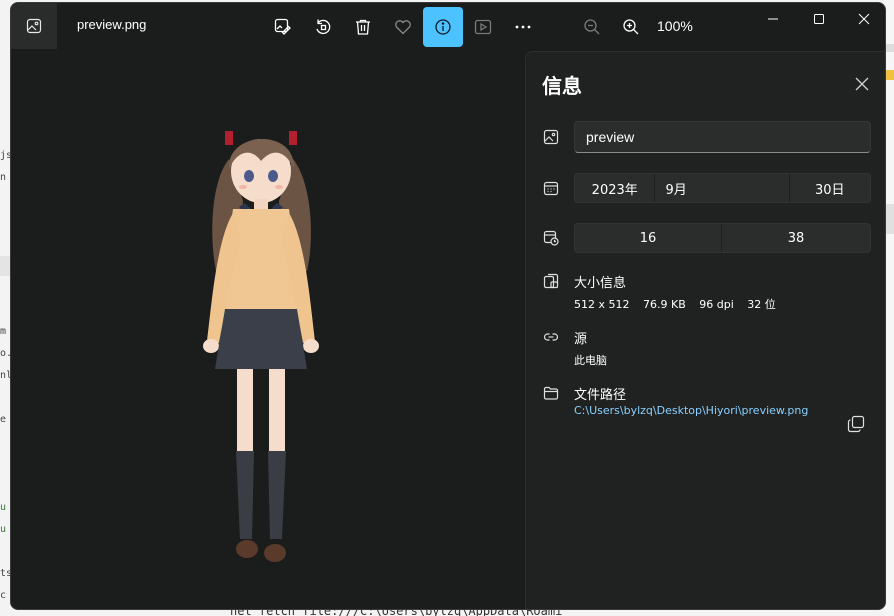 Image resolution: width=894 pixels, height=616 pixels. Describe the element at coordinates (600, 283) in the screenshot. I see `size-info-label: 大小信息` at that location.